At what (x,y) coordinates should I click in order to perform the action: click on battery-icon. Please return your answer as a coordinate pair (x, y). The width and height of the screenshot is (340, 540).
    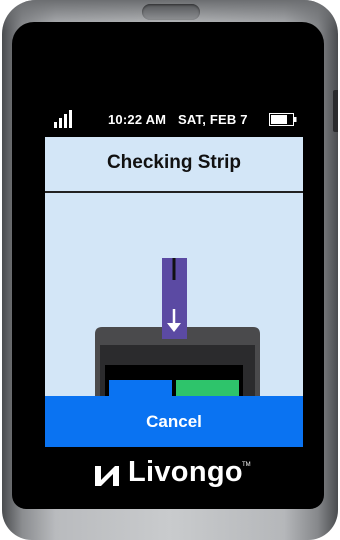
    Looking at the image, I should click on (283, 119).